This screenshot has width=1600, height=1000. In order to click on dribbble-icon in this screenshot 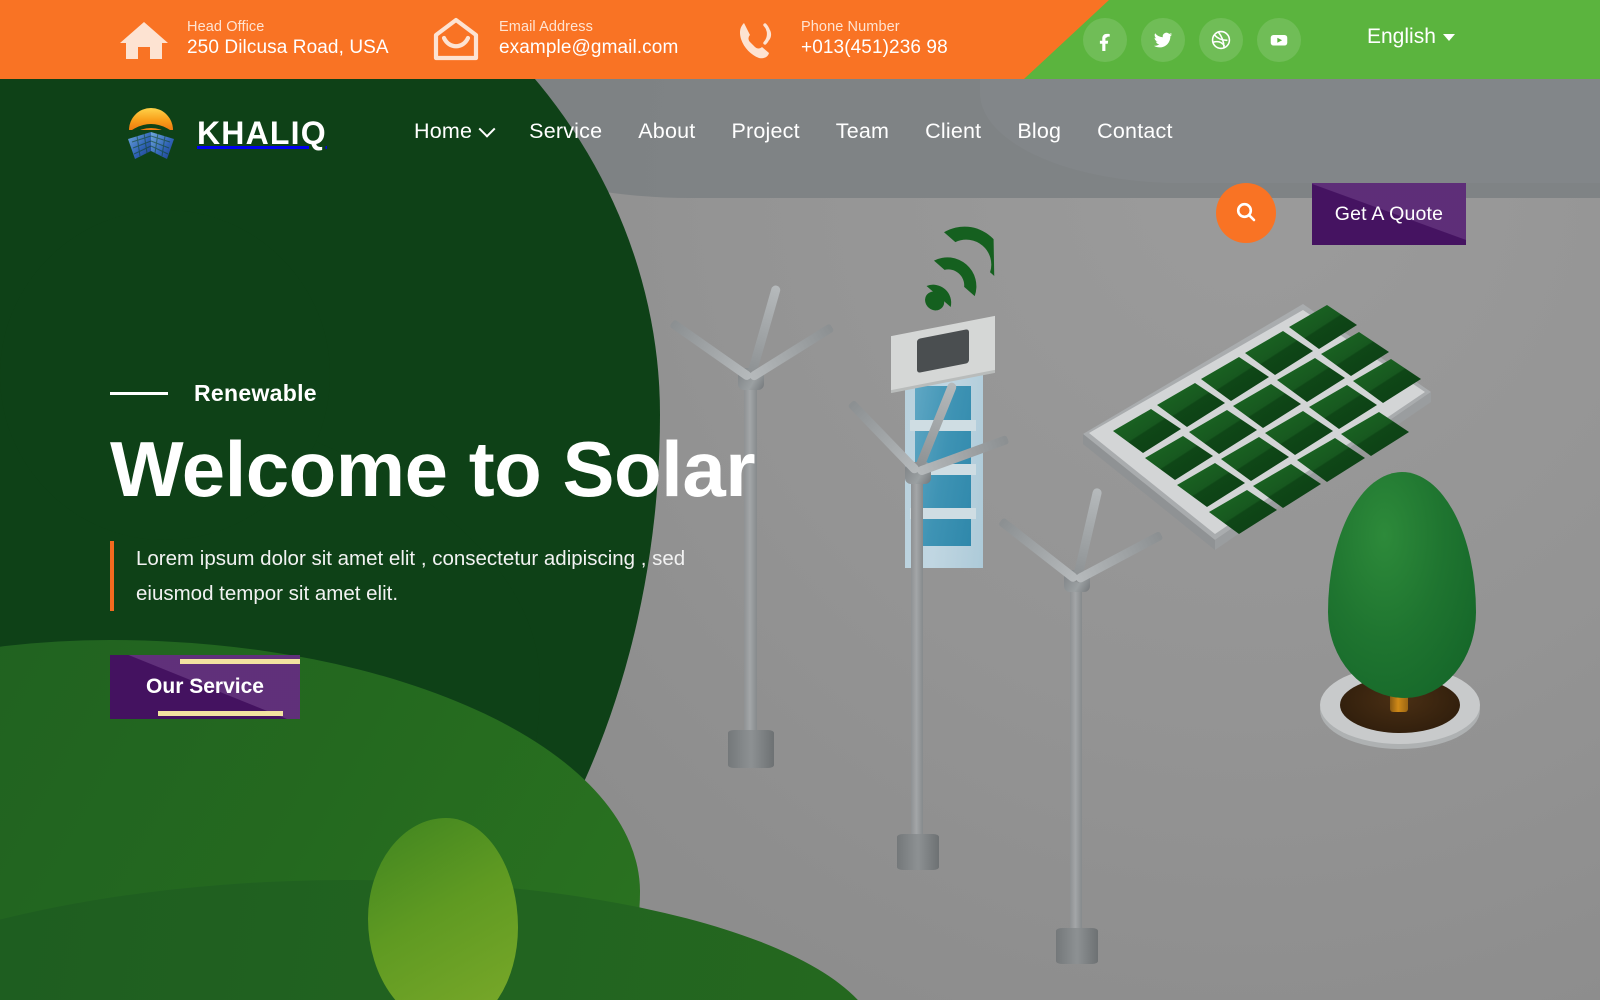, I will do `click(1221, 40)`.